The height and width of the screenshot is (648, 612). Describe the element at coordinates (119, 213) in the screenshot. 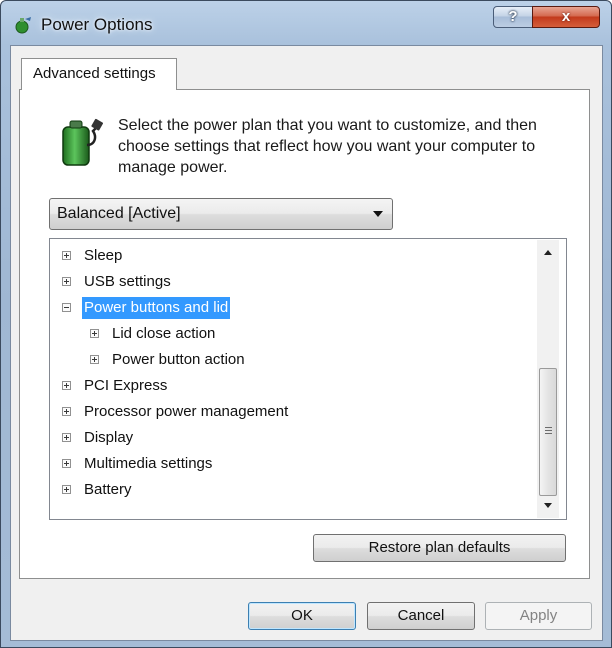

I see `power-plan-value: Balanced [Active]` at that location.